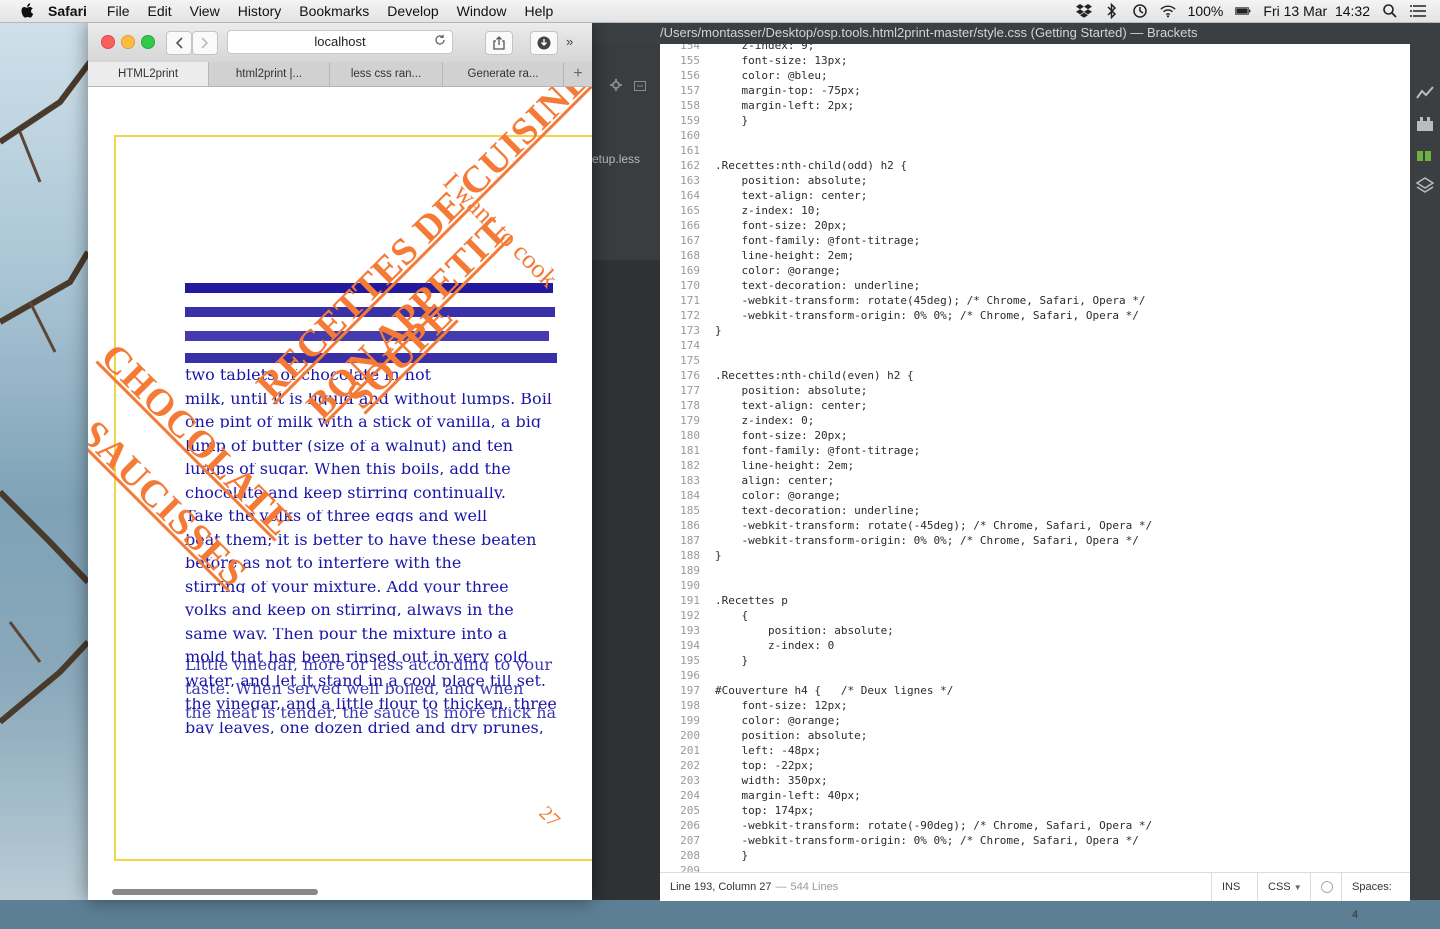 This screenshot has width=1440, height=929. Describe the element at coordinates (412, 11) in the screenshot. I see `menu-develop: Develop` at that location.